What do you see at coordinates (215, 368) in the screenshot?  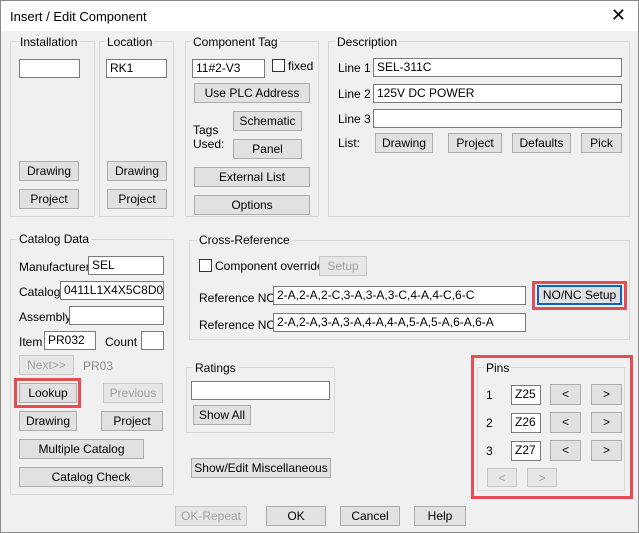 I see `ratings-legend: Ratings` at bounding box center [215, 368].